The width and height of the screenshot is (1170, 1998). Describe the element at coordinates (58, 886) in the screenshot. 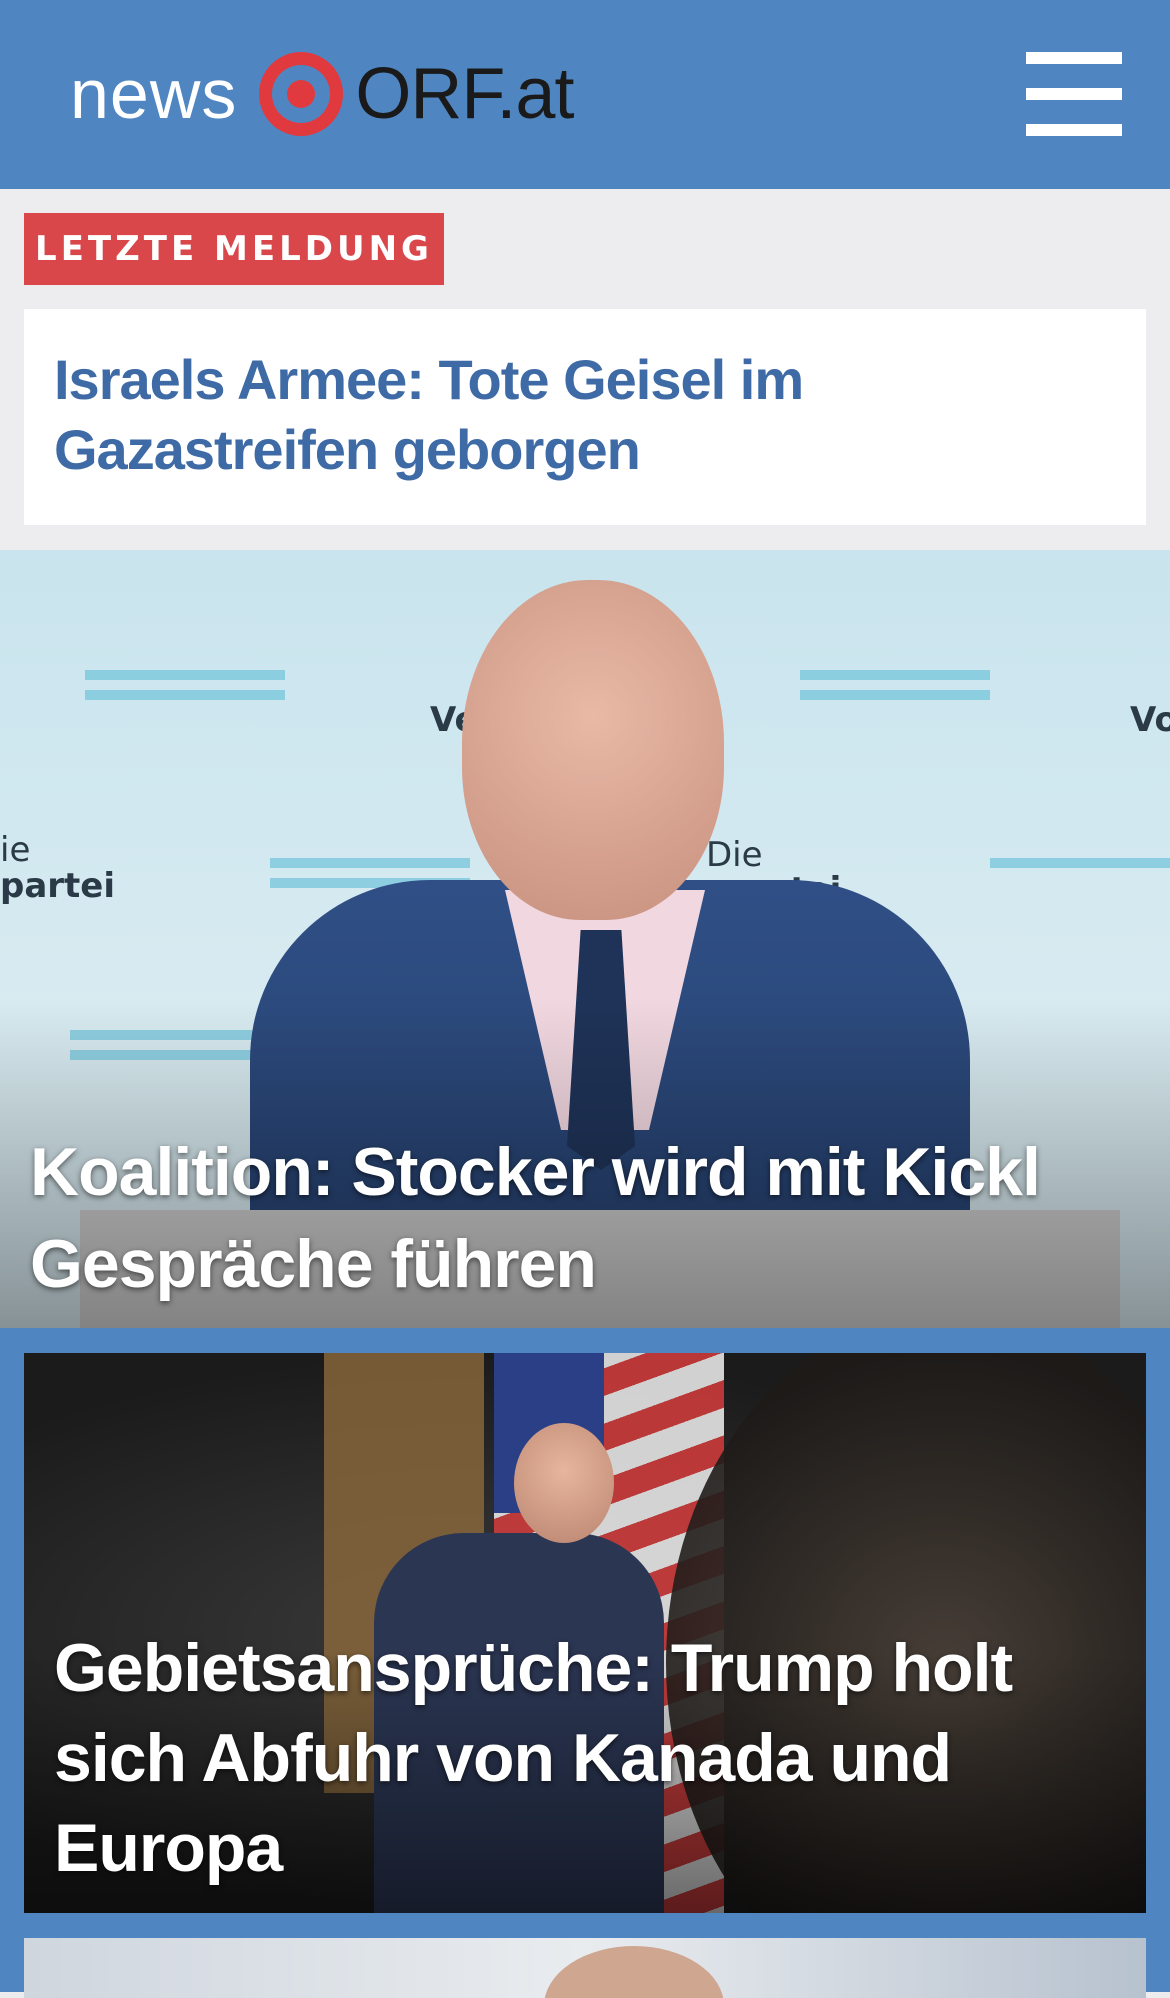

I see `wall-text: partei` at that location.